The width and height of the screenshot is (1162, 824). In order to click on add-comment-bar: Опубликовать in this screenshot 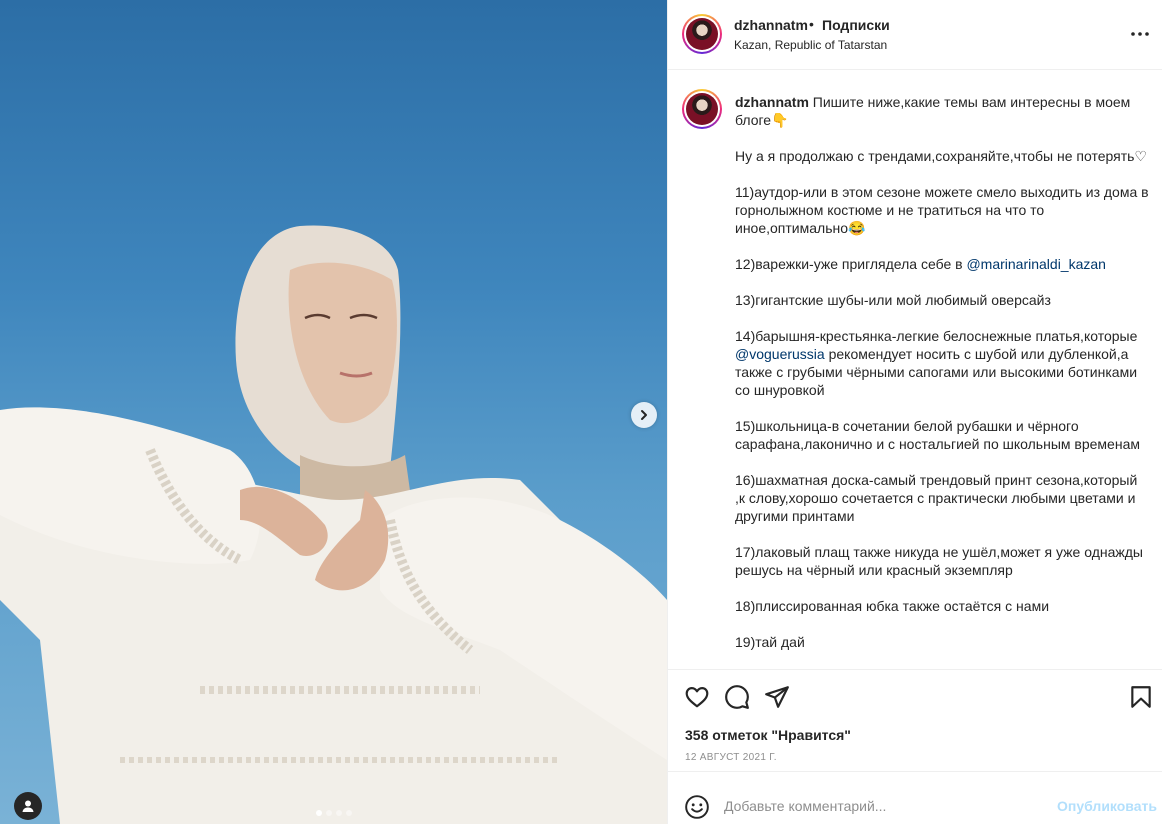, I will do `click(915, 797)`.